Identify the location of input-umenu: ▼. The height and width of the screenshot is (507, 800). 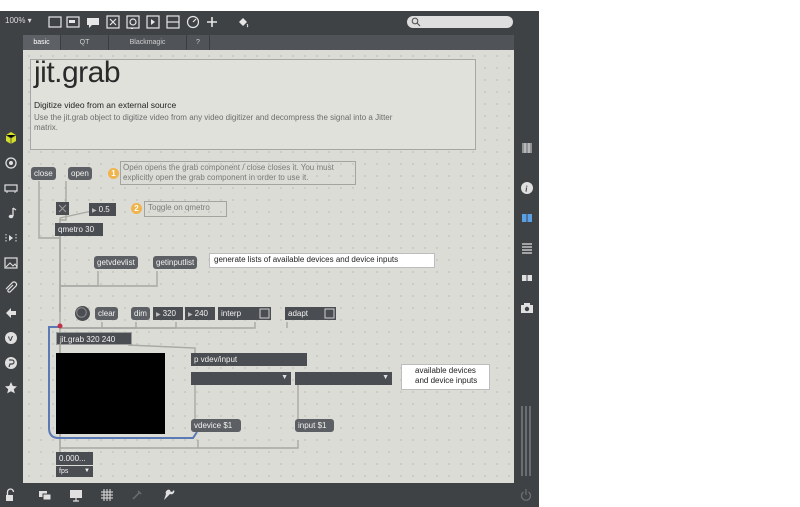
(343, 378).